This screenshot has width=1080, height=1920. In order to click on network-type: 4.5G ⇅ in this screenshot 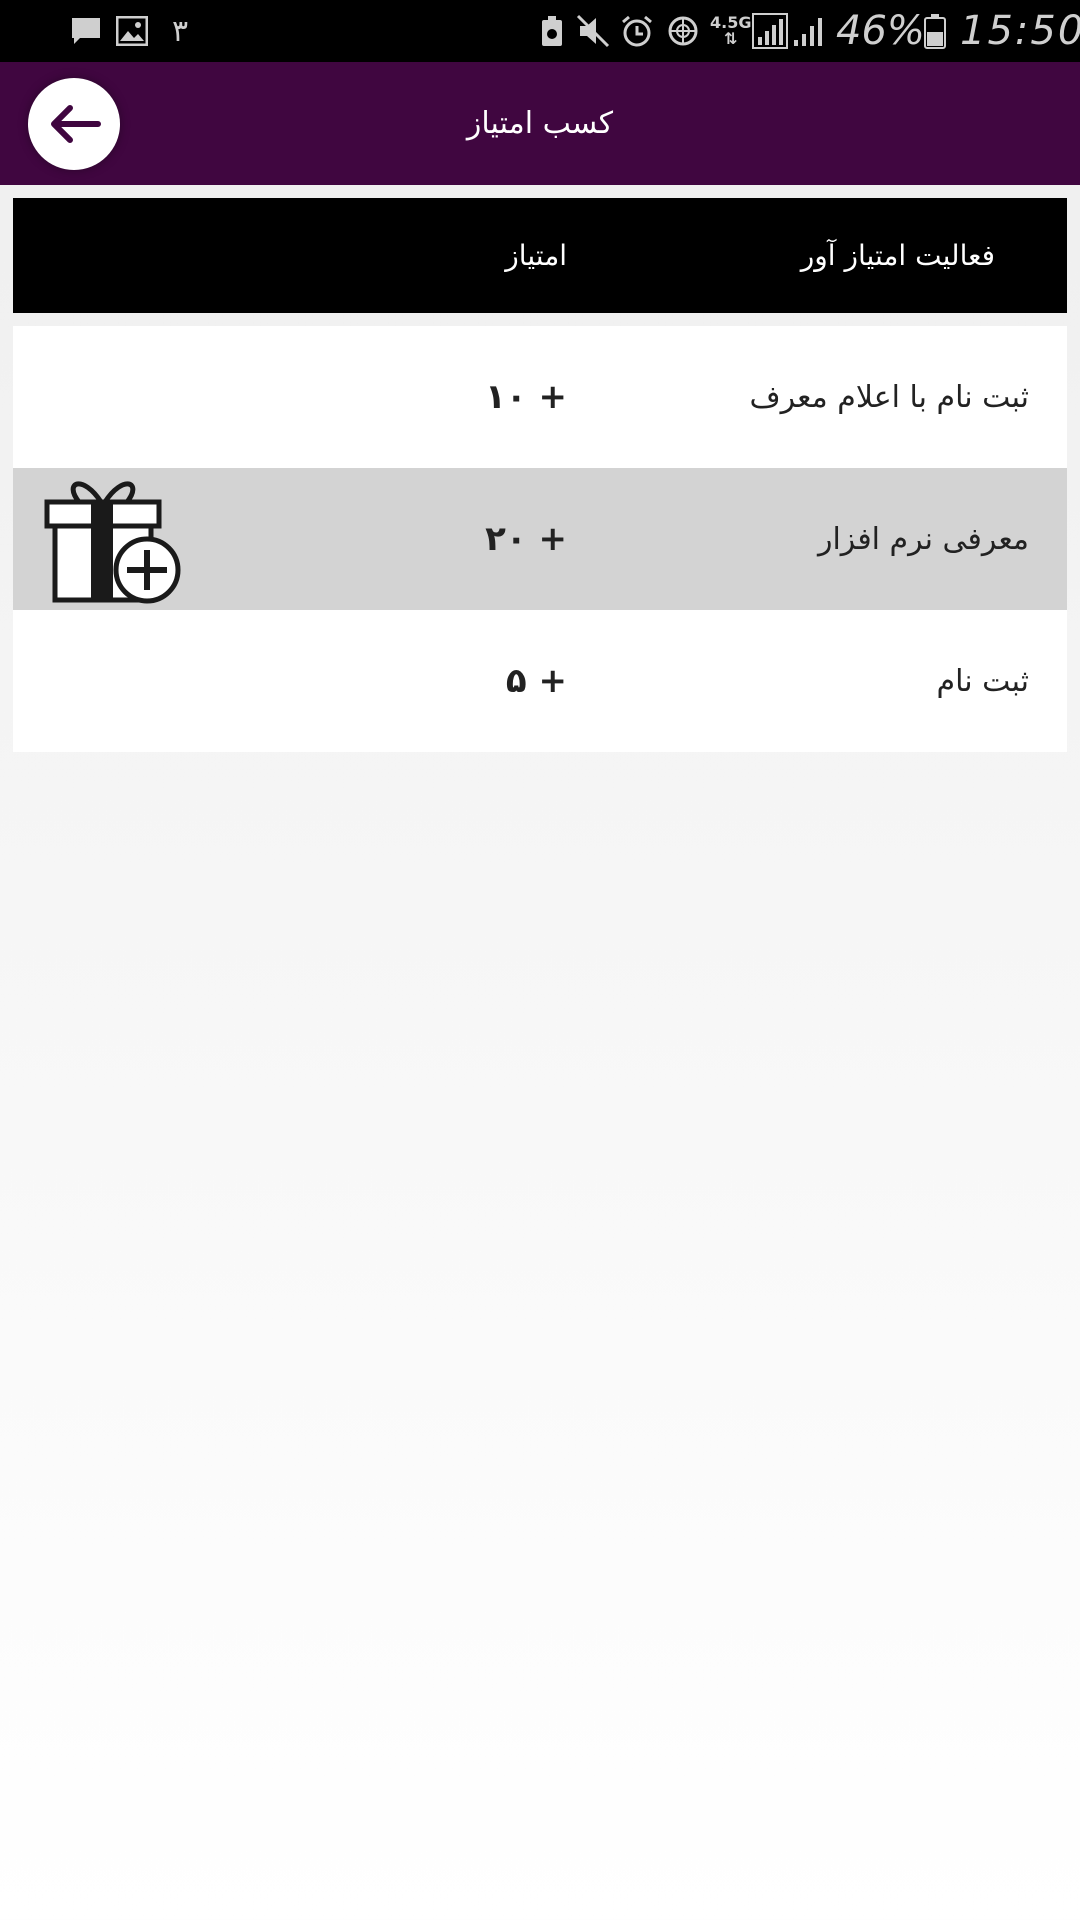, I will do `click(731, 30)`.